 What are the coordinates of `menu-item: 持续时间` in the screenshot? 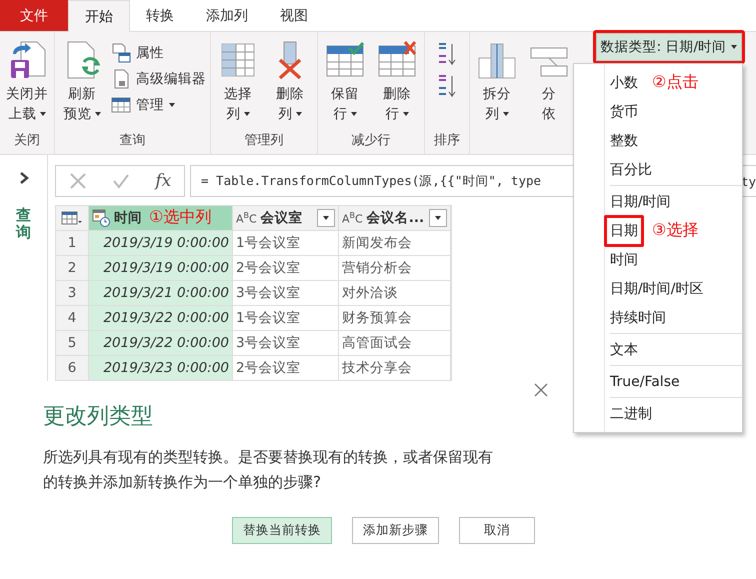 It's located at (638, 318).